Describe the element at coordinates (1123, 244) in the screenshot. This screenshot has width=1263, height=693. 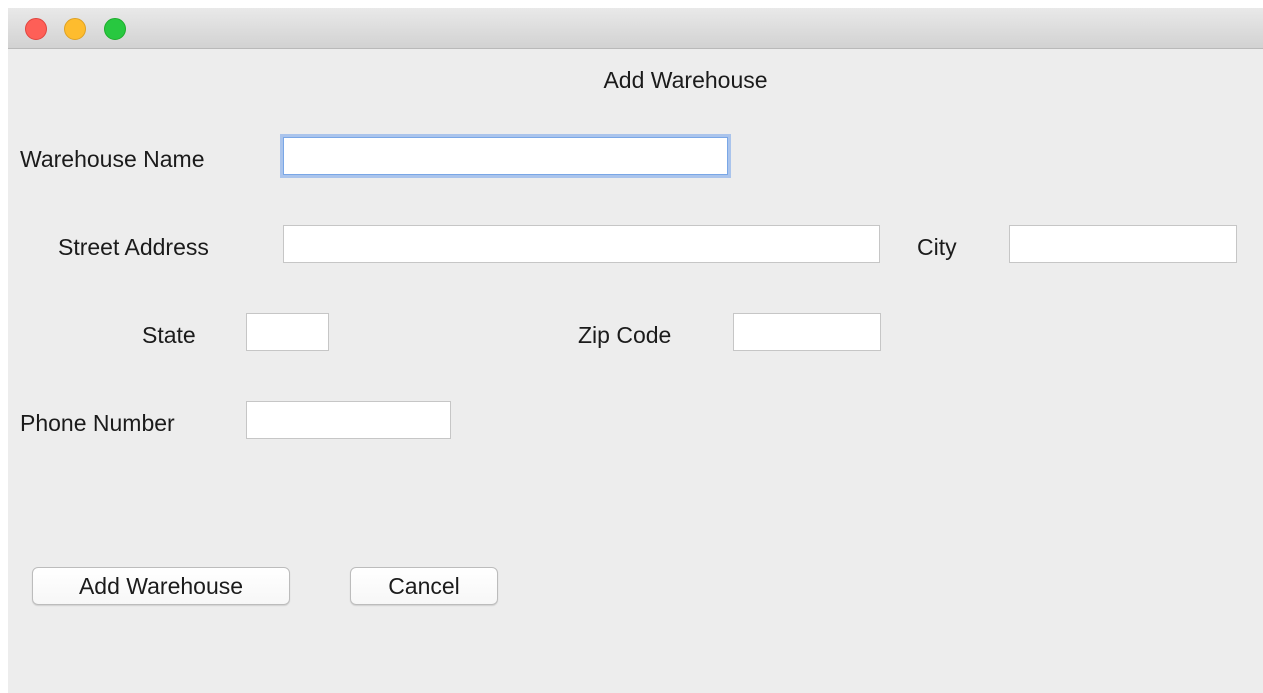
I see `city-input` at that location.